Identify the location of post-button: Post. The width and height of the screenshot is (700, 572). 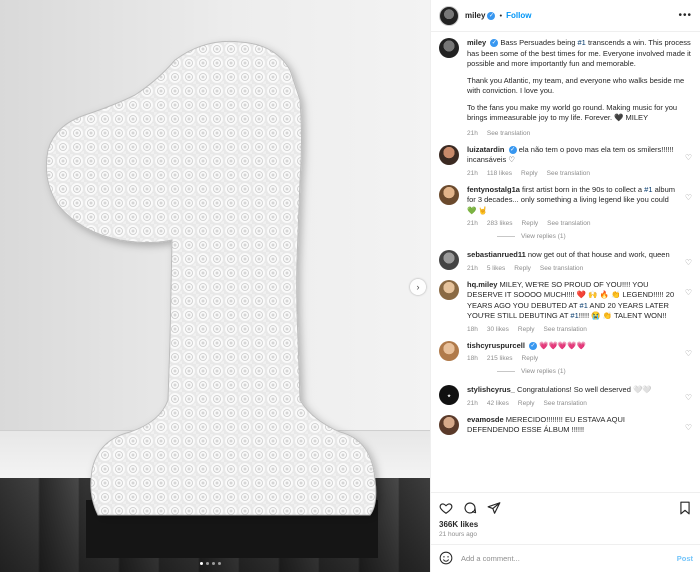
(685, 558).